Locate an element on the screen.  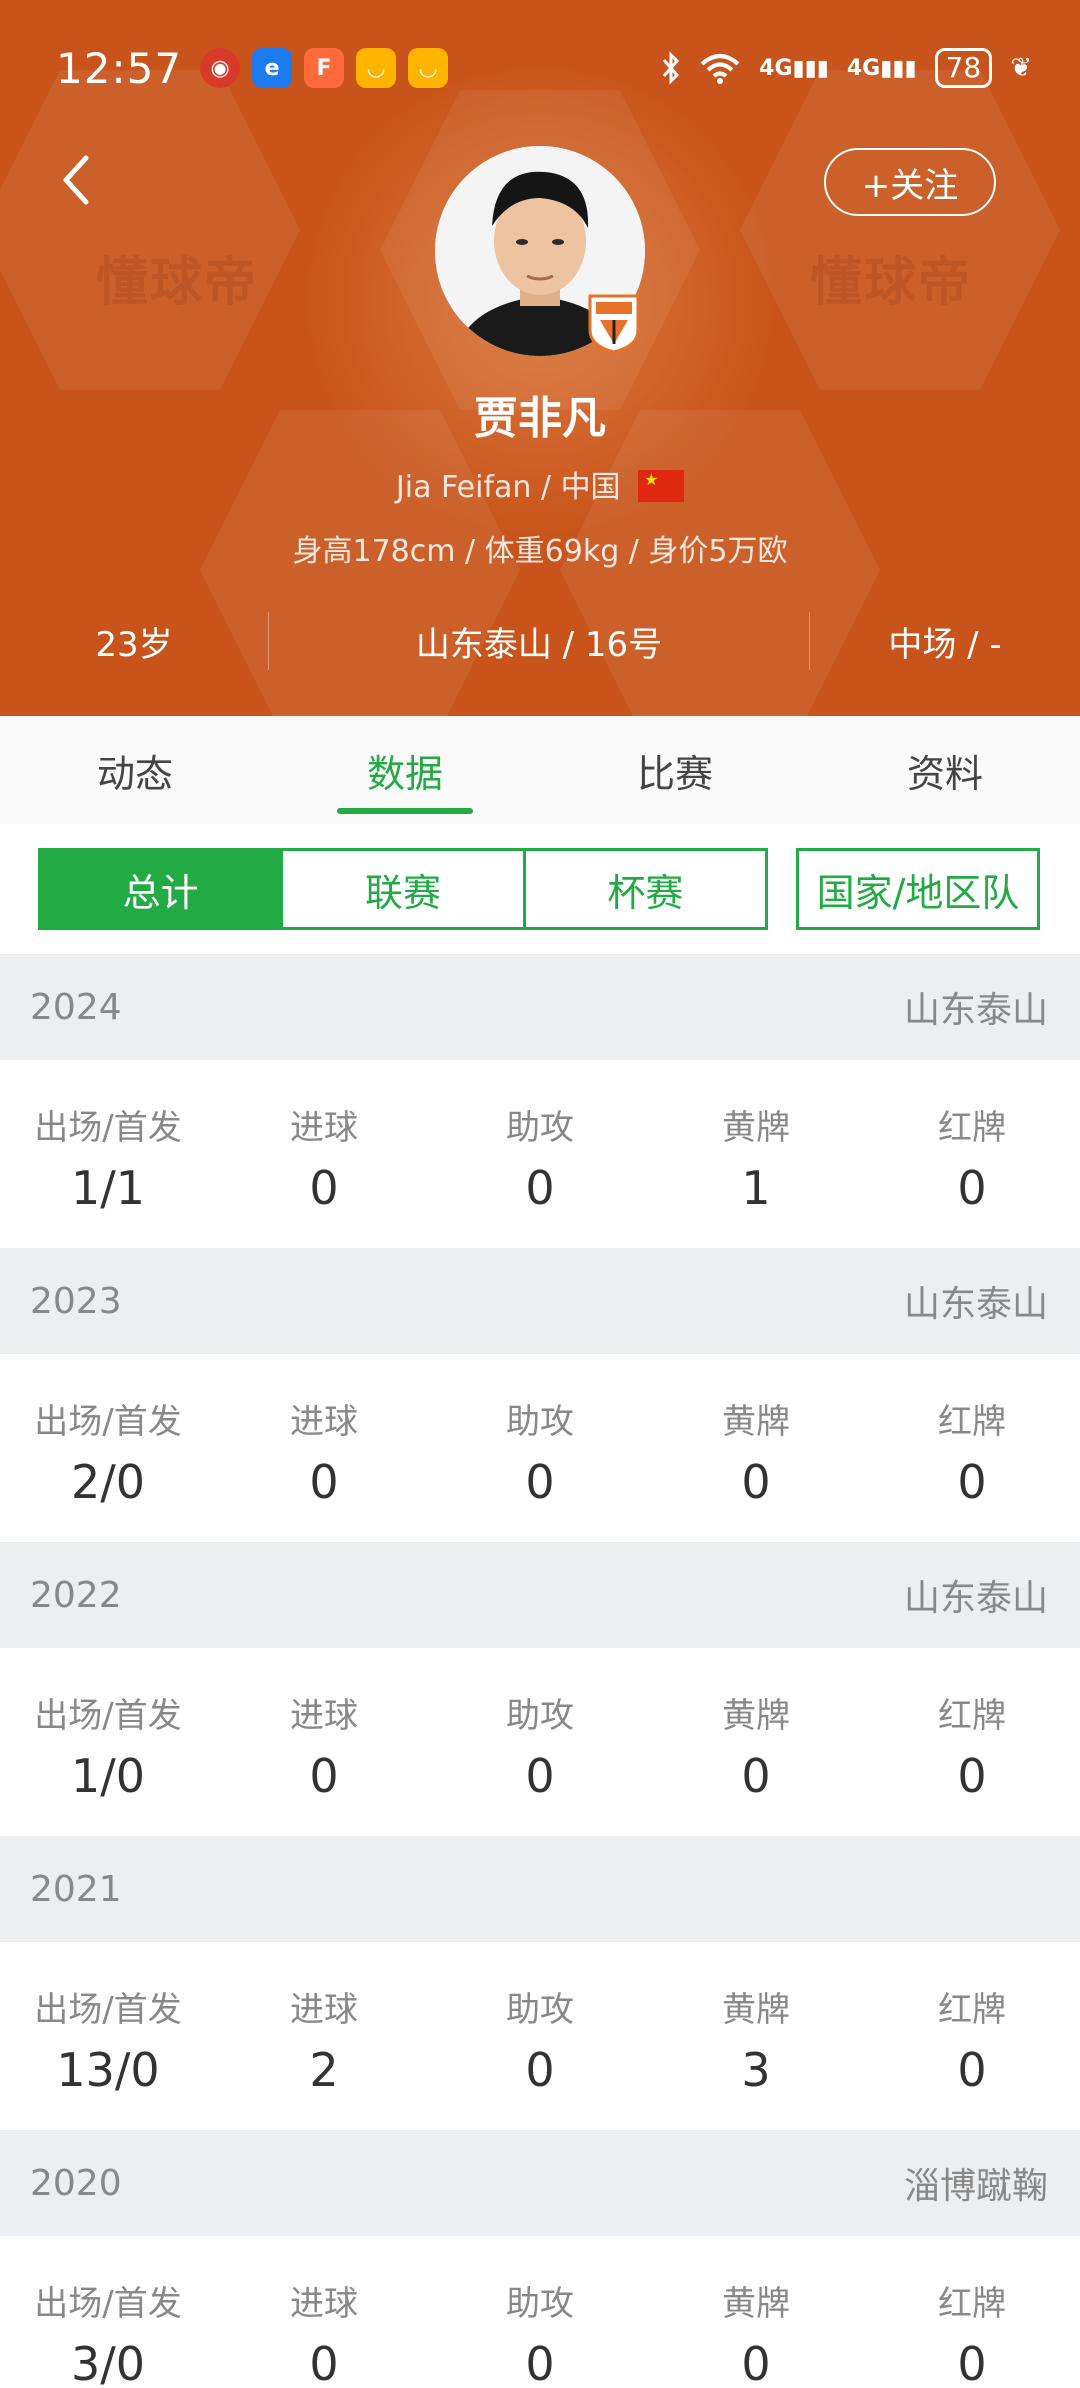
stat-value: 13/0 is located at coordinates (108, 2070).